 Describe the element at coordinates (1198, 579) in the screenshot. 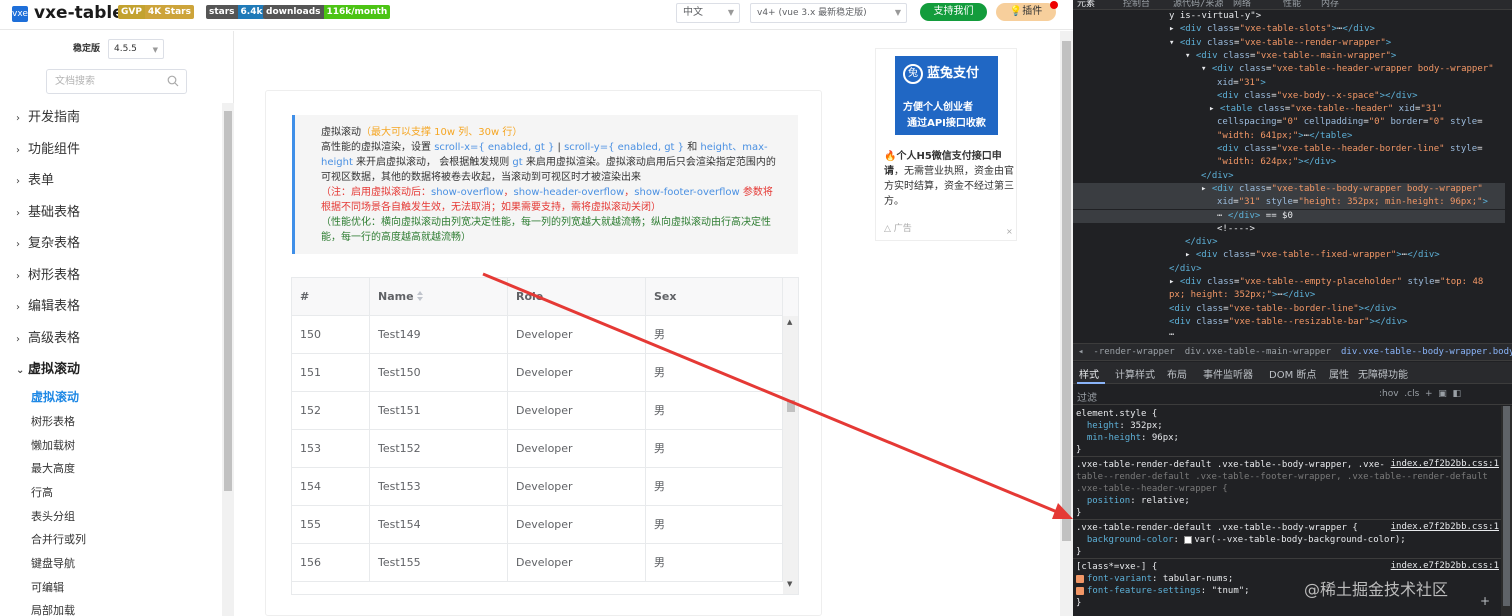

I see `css-property-value: tabular-nums;` at that location.